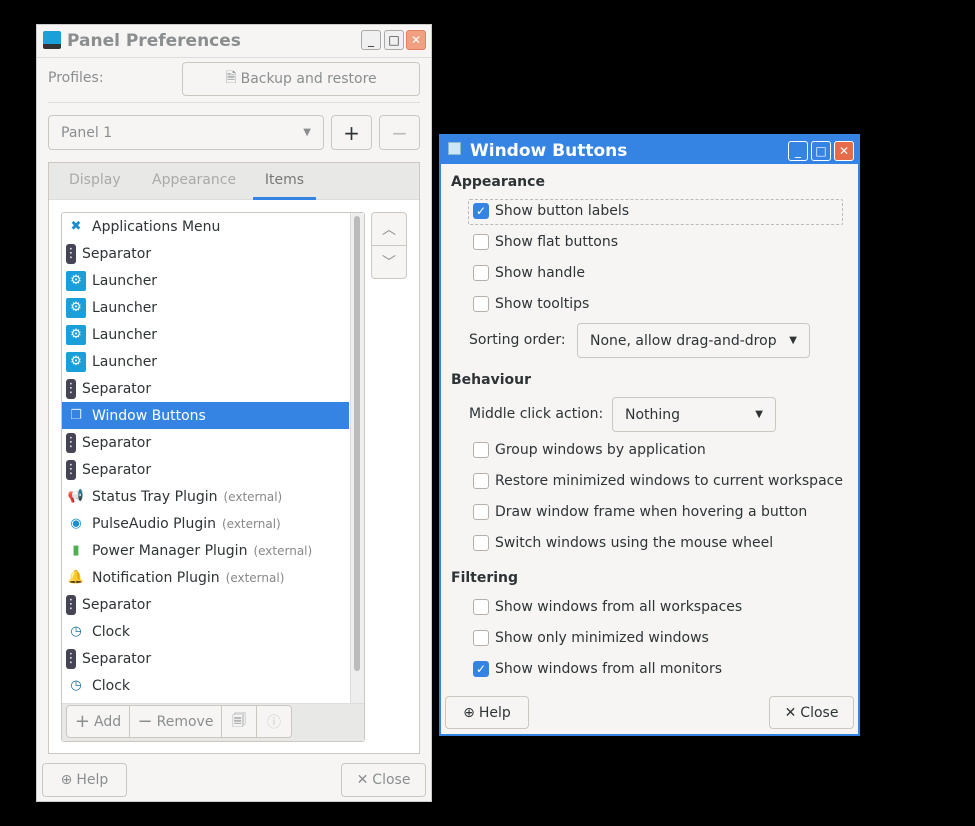 Image resolution: width=975 pixels, height=826 pixels. What do you see at coordinates (205, 523) in the screenshot?
I see `list-item: ◉ PulseAudio Plugin (external)` at bounding box center [205, 523].